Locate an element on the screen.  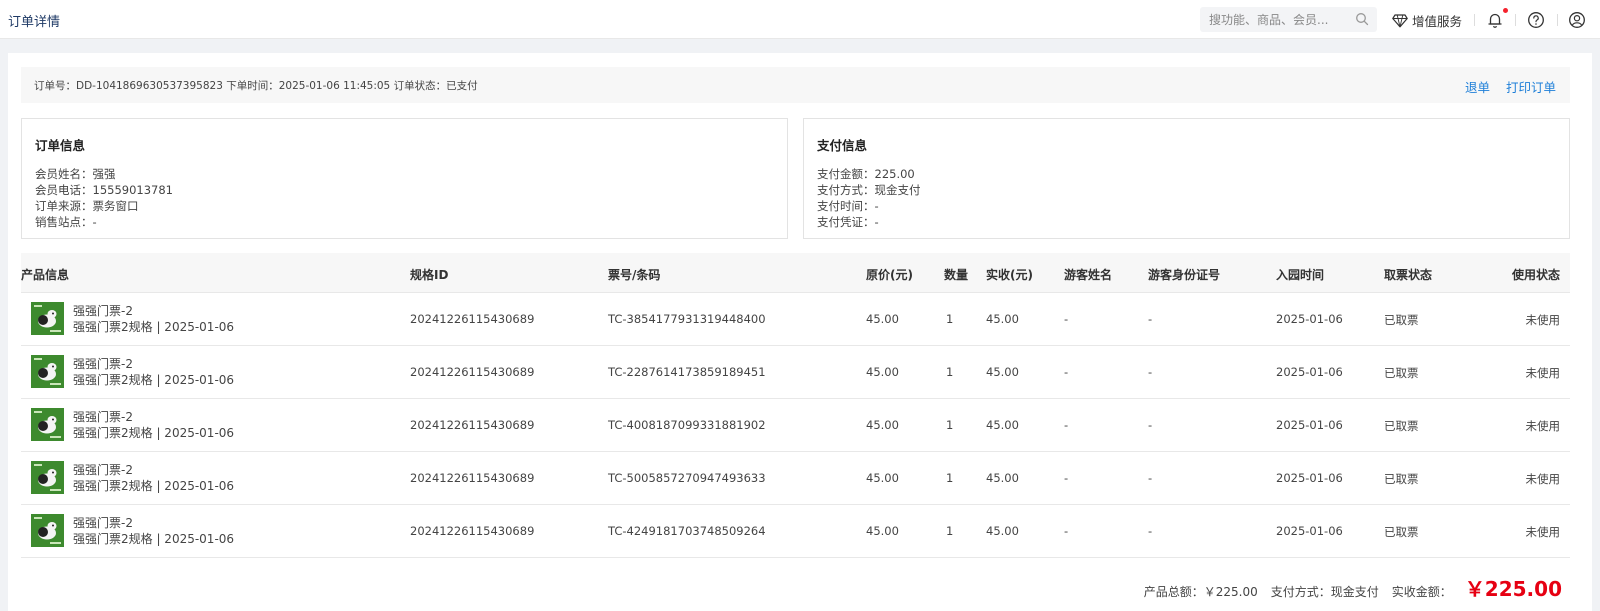
cell-ticket-code: TC-4249181703748509264 is located at coordinates (687, 531).